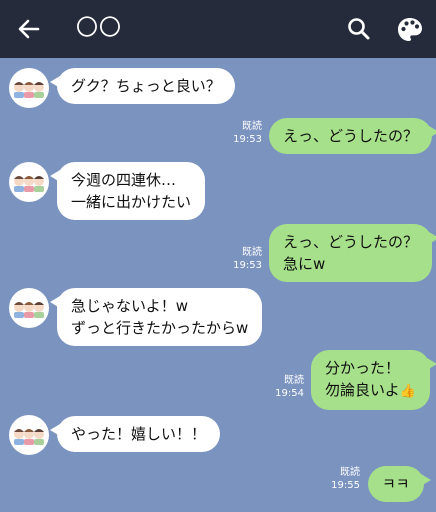  I want to click on message-bubble: 今週の四連休… 一緒に出かけたい, so click(127, 191).